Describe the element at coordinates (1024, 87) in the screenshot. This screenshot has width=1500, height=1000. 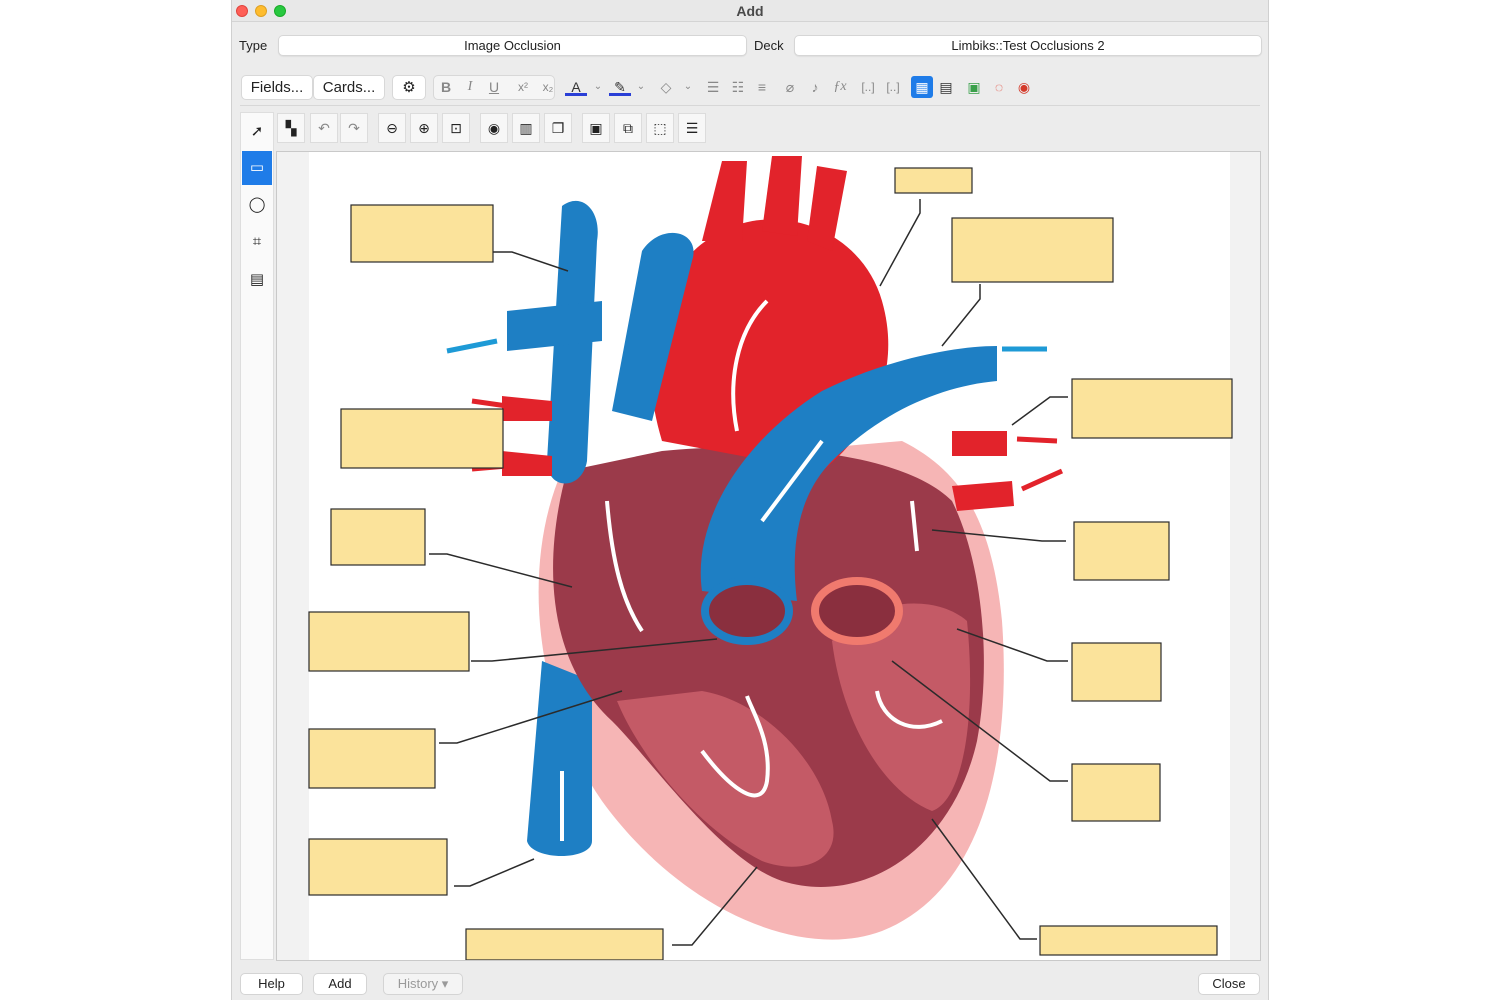
I see `settings-icon: ◉` at that location.